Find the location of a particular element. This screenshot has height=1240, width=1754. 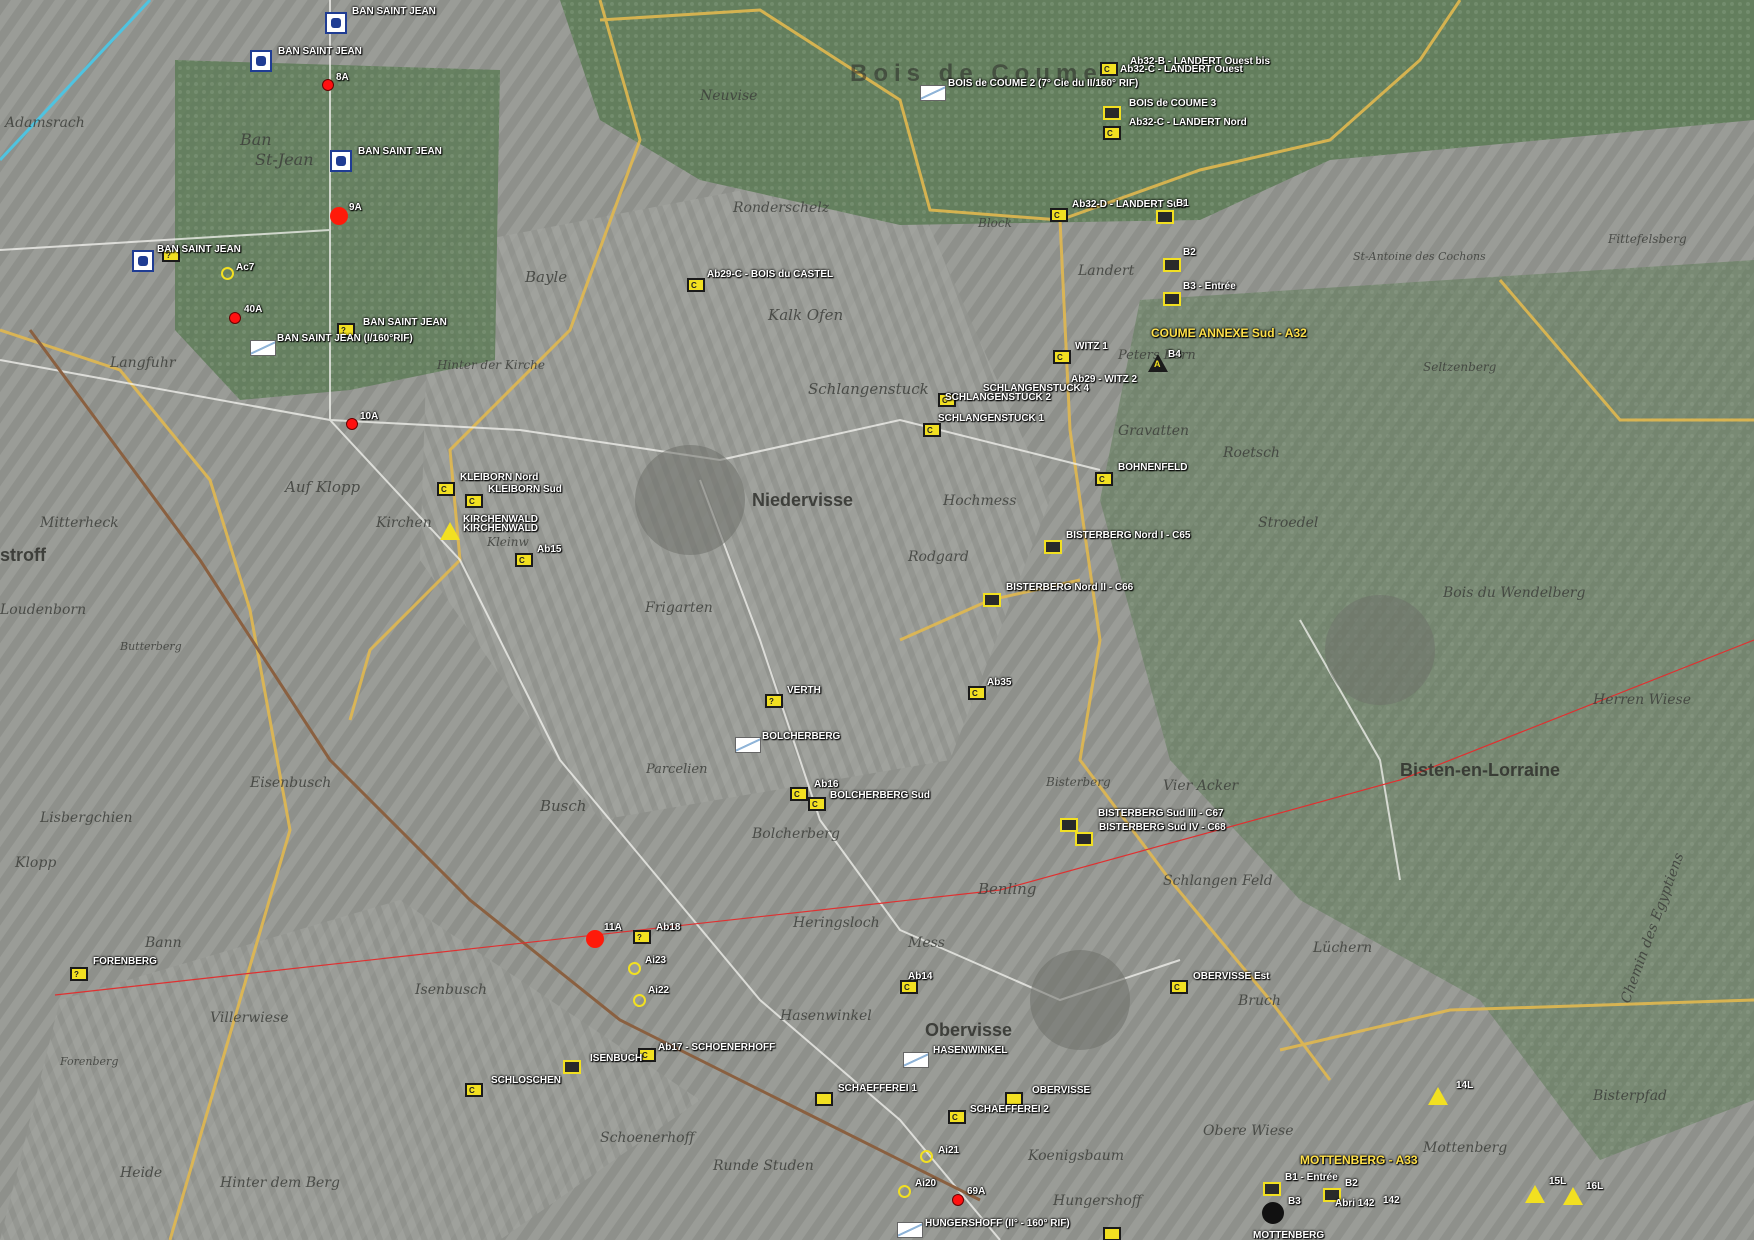

site-label: SCHLOSCHEN is located at coordinates (526, 1080).